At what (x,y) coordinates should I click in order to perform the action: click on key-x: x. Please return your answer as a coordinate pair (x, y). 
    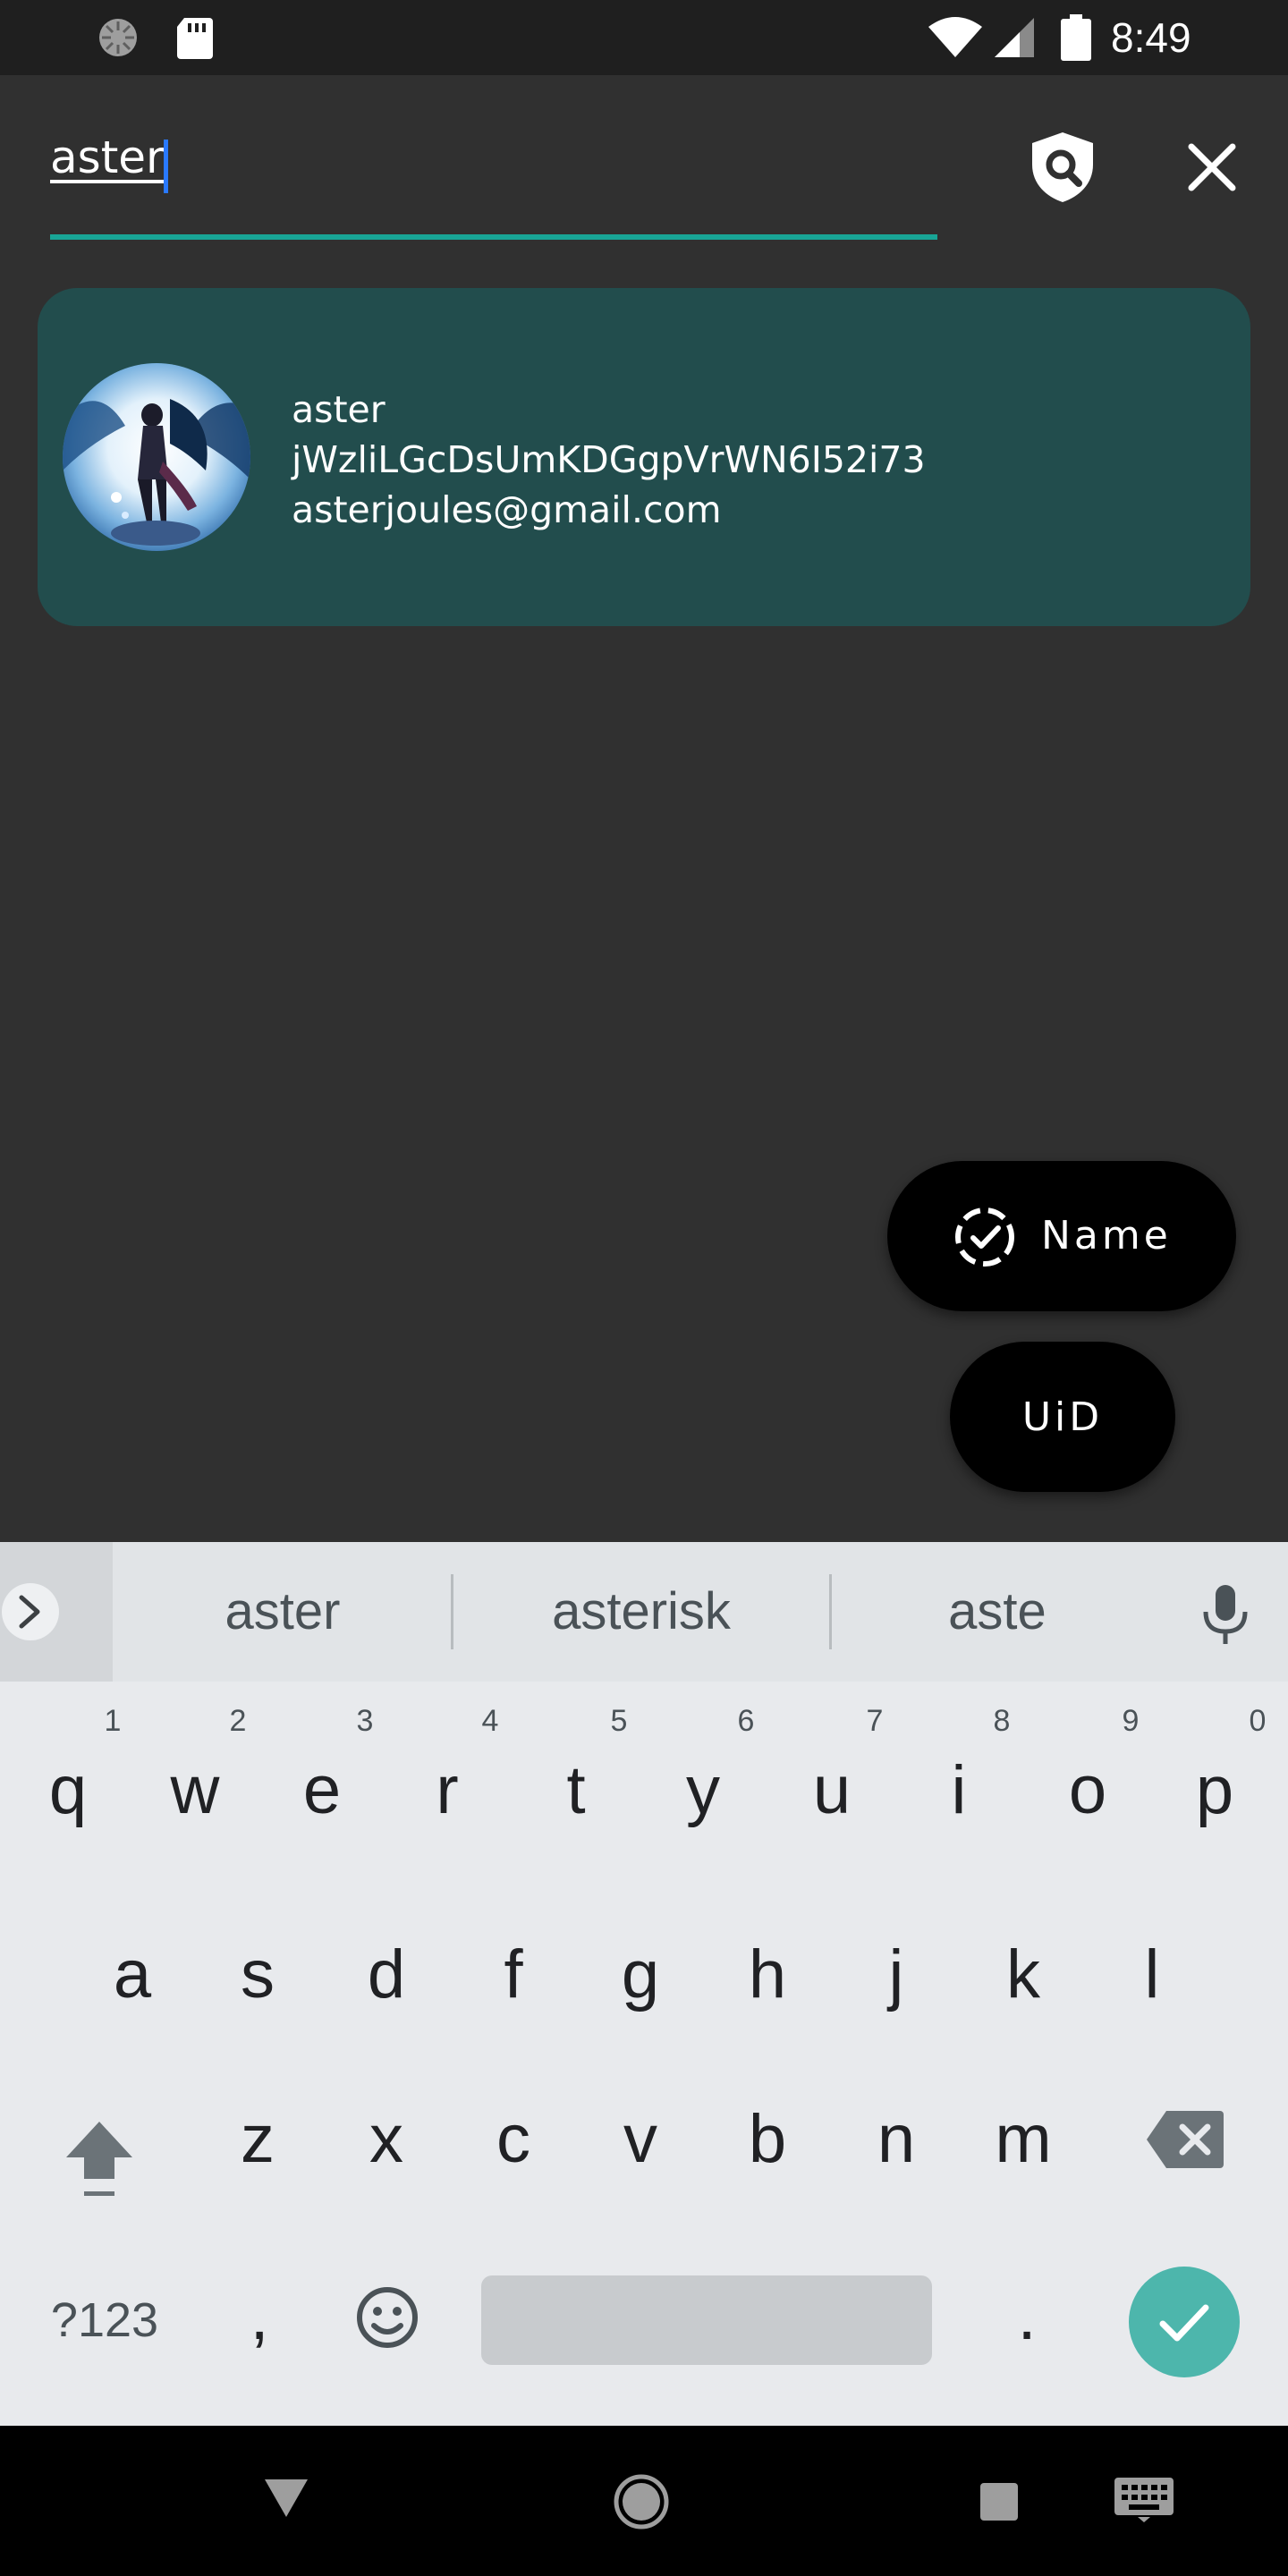
    Looking at the image, I should click on (386, 2139).